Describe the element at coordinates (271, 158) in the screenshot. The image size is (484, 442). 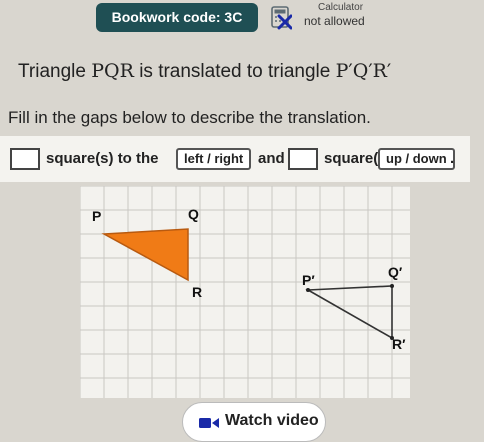
I see `answer-text-2: and` at that location.